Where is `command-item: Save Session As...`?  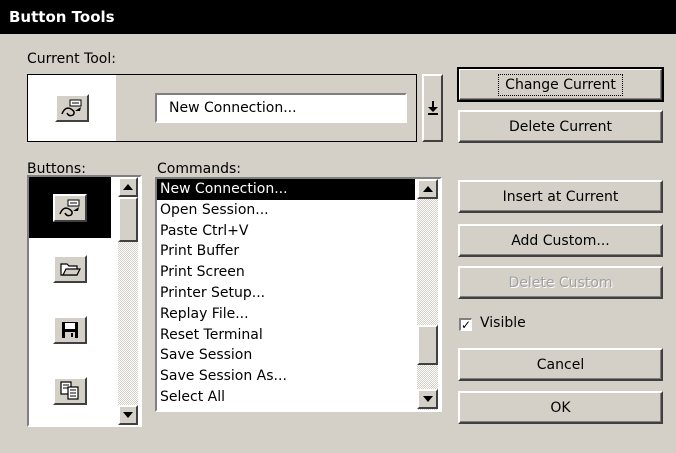
command-item: Save Session As... is located at coordinates (286, 376).